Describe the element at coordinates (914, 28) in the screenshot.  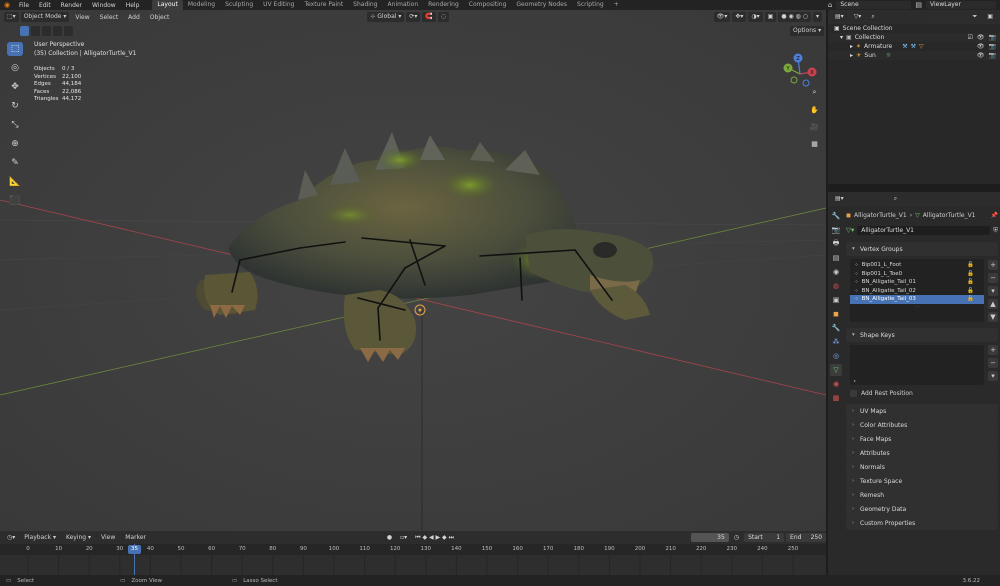
I see `scene-collection-row: ▣ Scene Collection` at that location.